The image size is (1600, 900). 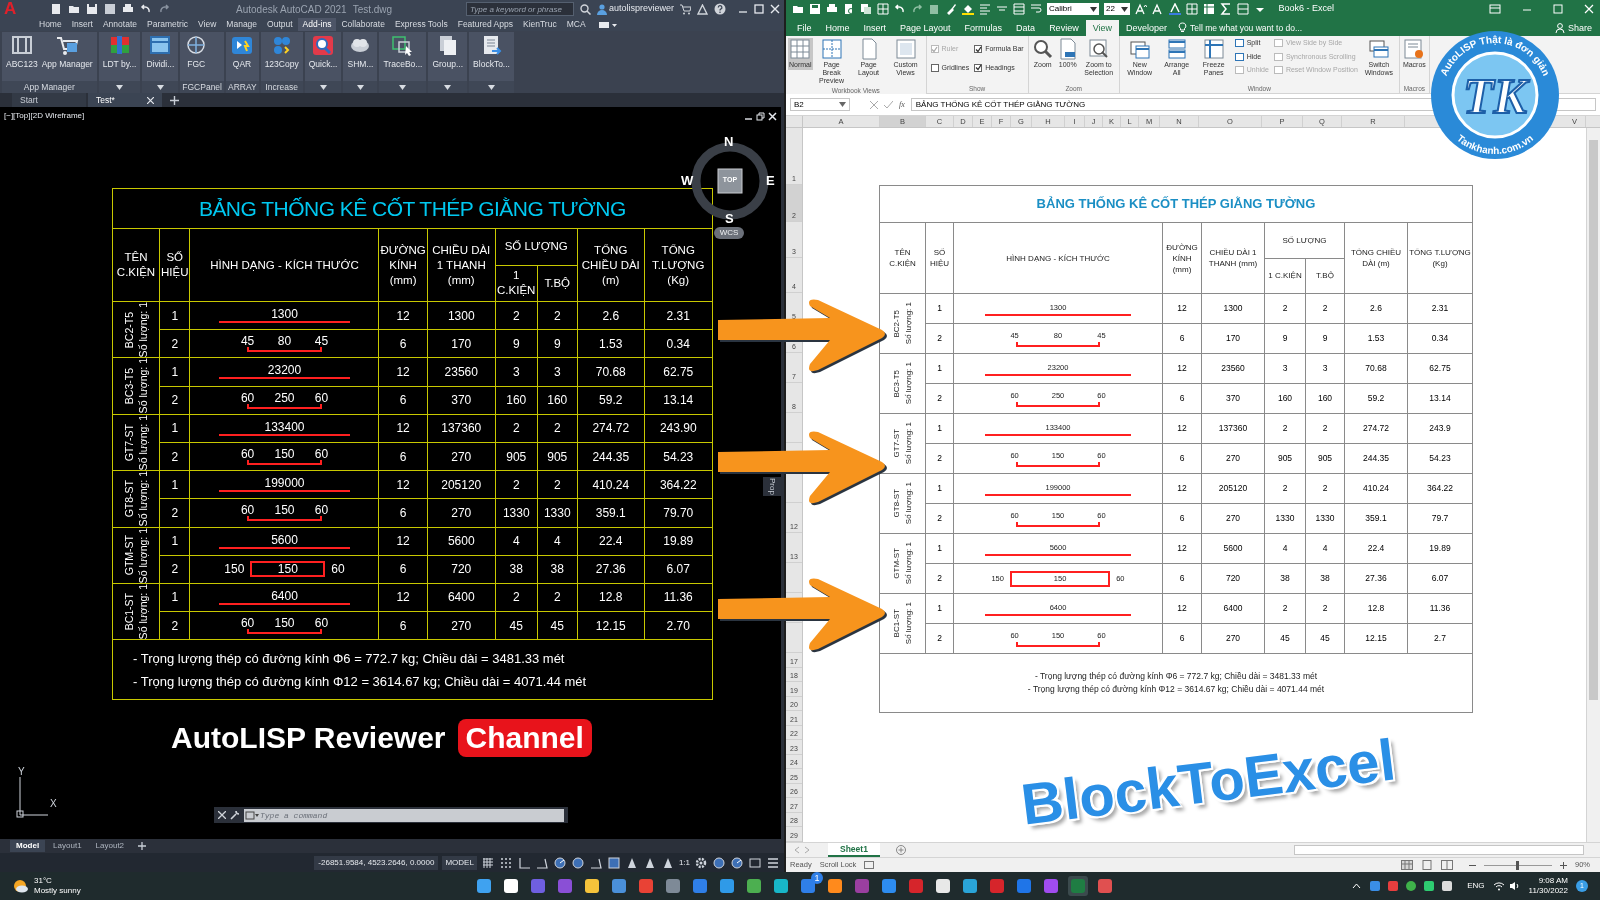 I want to click on selection-icon, so click(x=613, y=862).